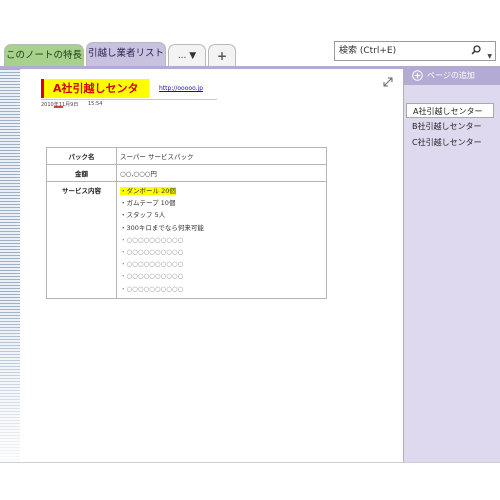 The width and height of the screenshot is (500, 500). I want to click on page-title: A社引越しセンター, so click(95, 96).